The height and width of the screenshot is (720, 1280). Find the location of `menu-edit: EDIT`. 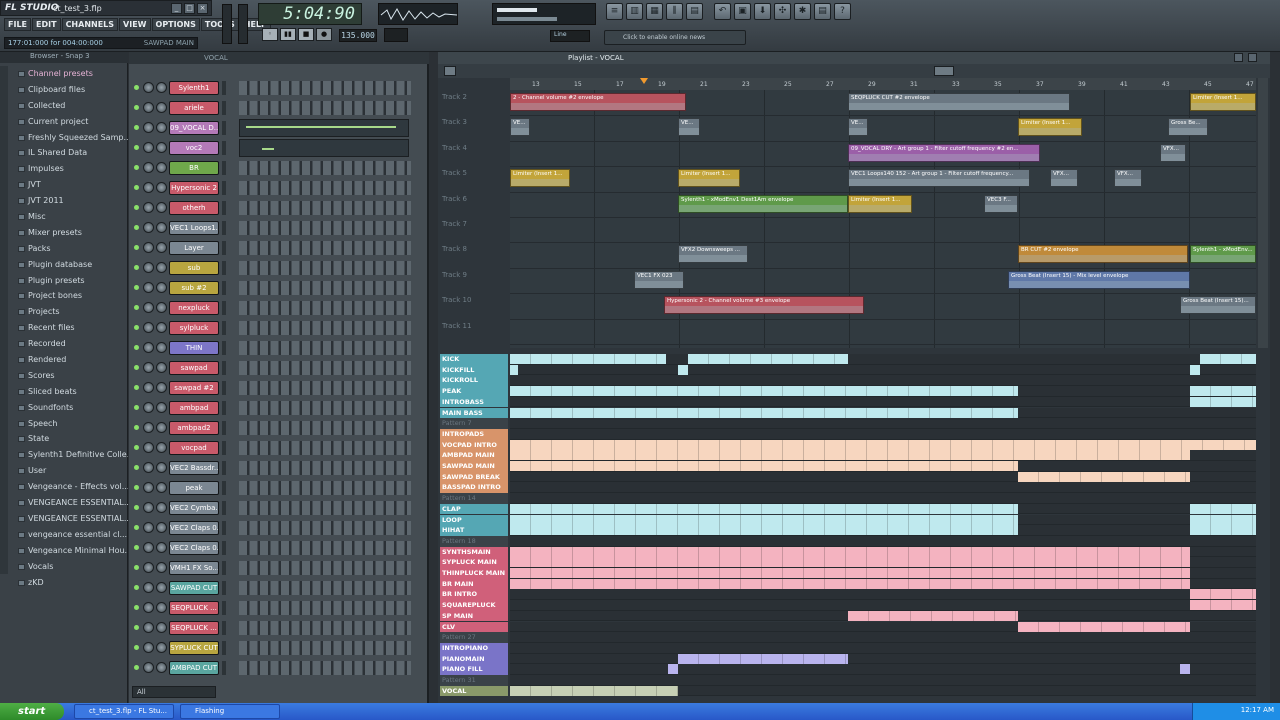

menu-edit: EDIT is located at coordinates (46, 24).